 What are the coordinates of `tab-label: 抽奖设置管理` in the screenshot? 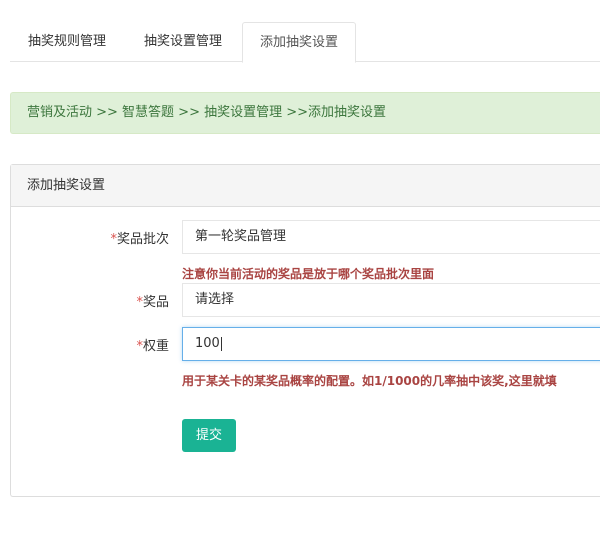 It's located at (182, 41).